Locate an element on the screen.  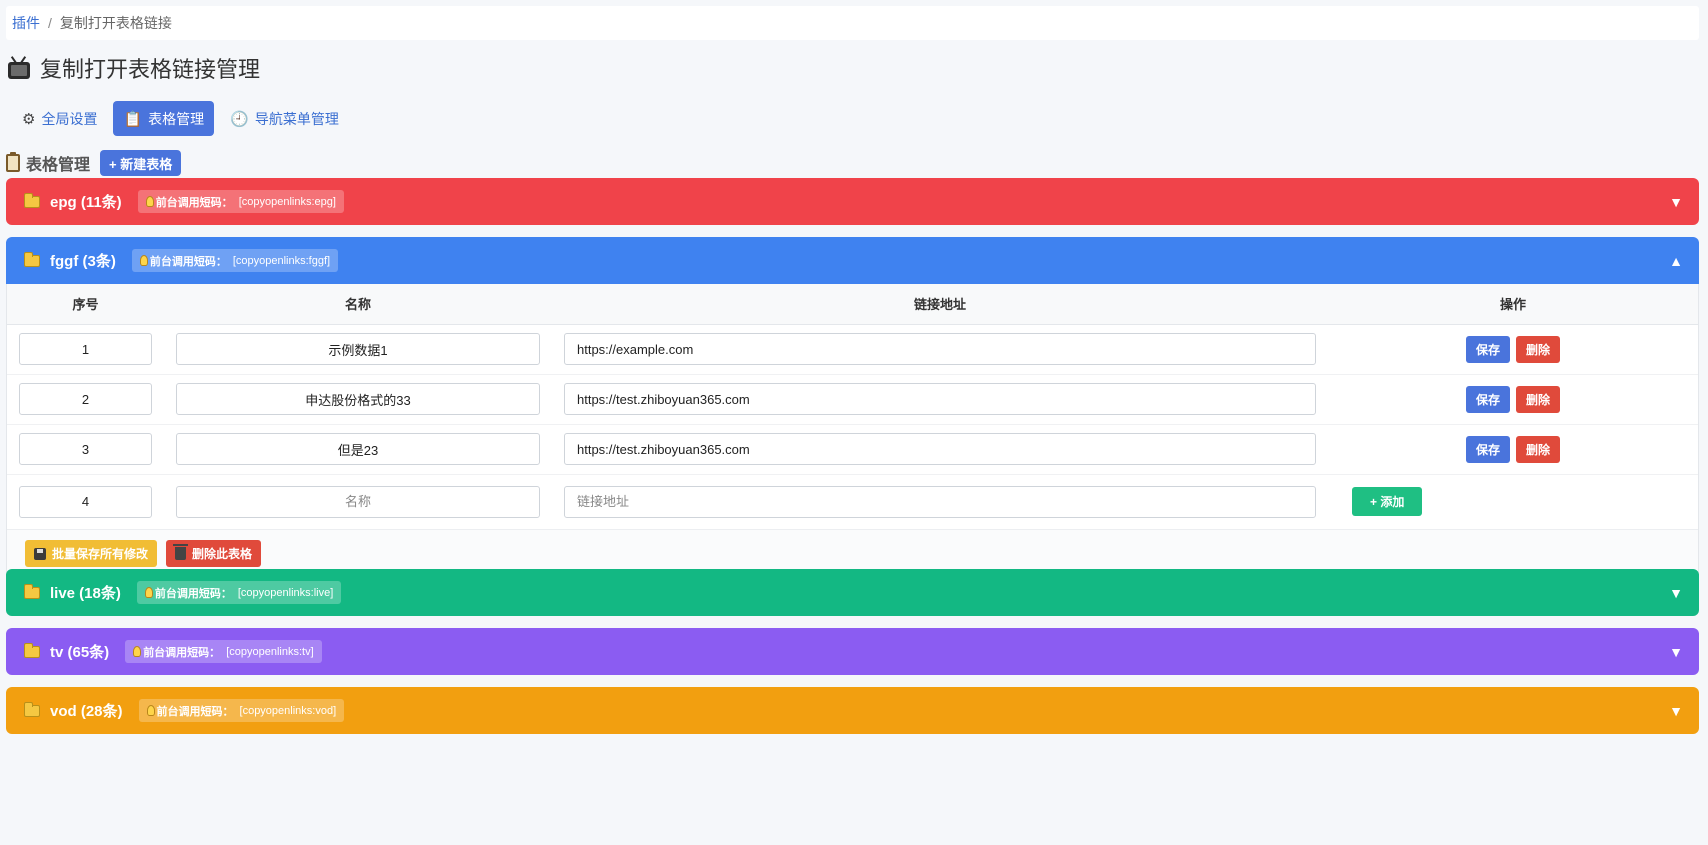
batch-save-label: 批量保存所有修改 is located at coordinates (100, 554).